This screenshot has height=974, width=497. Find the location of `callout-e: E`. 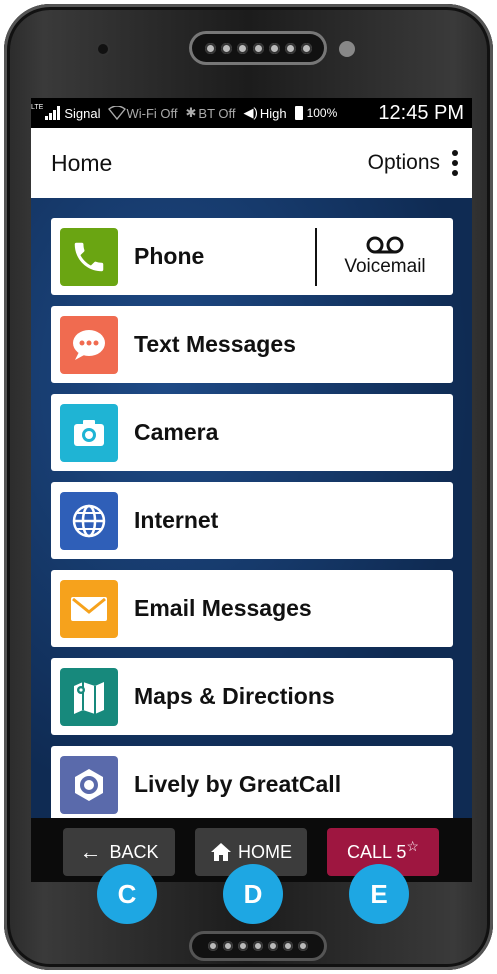

callout-e: E is located at coordinates (379, 894).